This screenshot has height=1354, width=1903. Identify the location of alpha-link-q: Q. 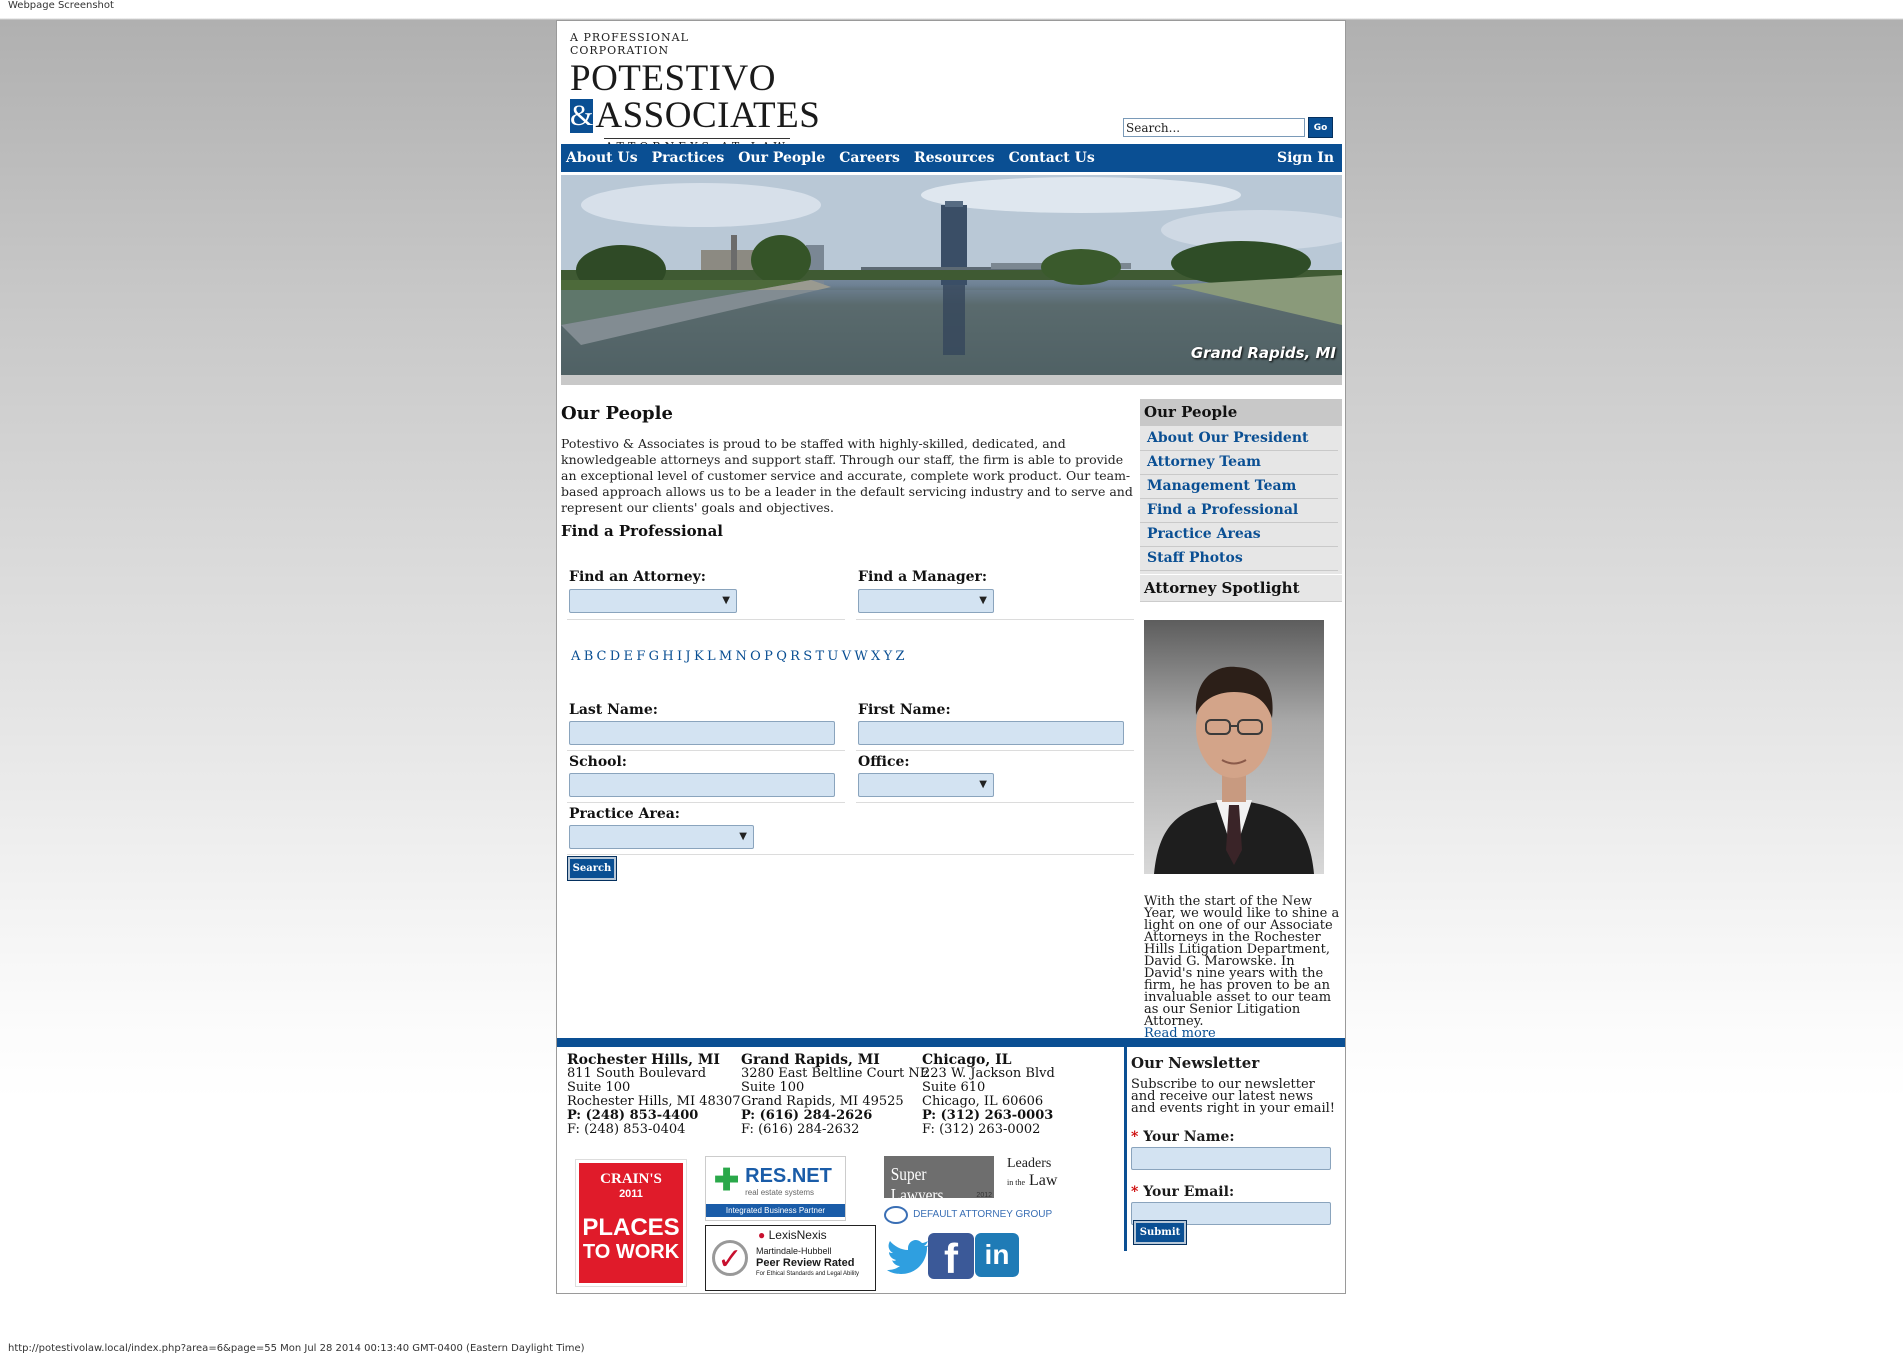
(781, 656).